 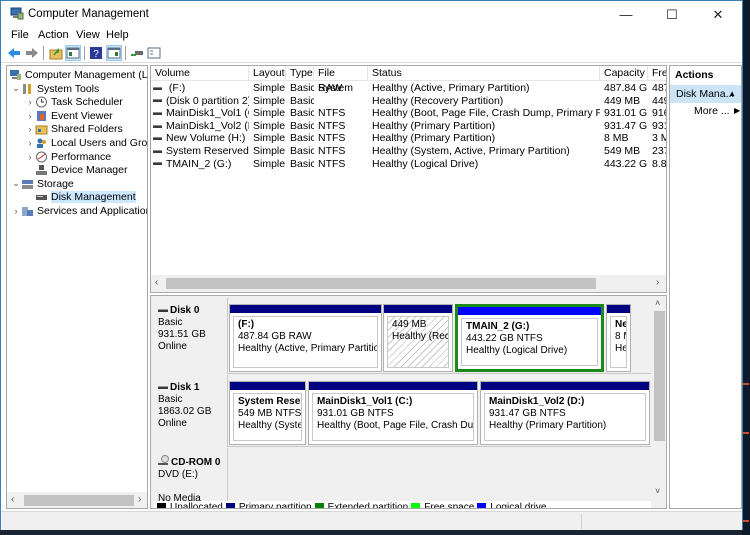 What do you see at coordinates (659, 113) in the screenshot?
I see `cell-text: 916` at bounding box center [659, 113].